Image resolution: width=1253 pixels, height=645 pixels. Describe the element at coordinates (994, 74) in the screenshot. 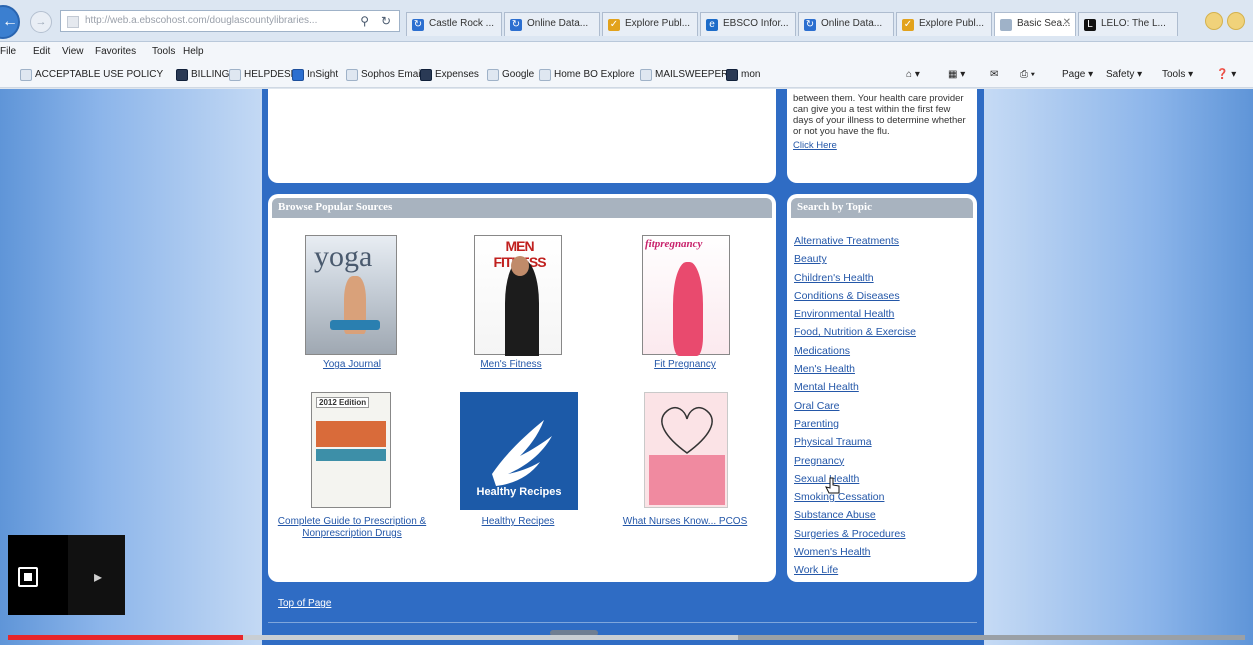

I see `mail-icon: ✉` at that location.